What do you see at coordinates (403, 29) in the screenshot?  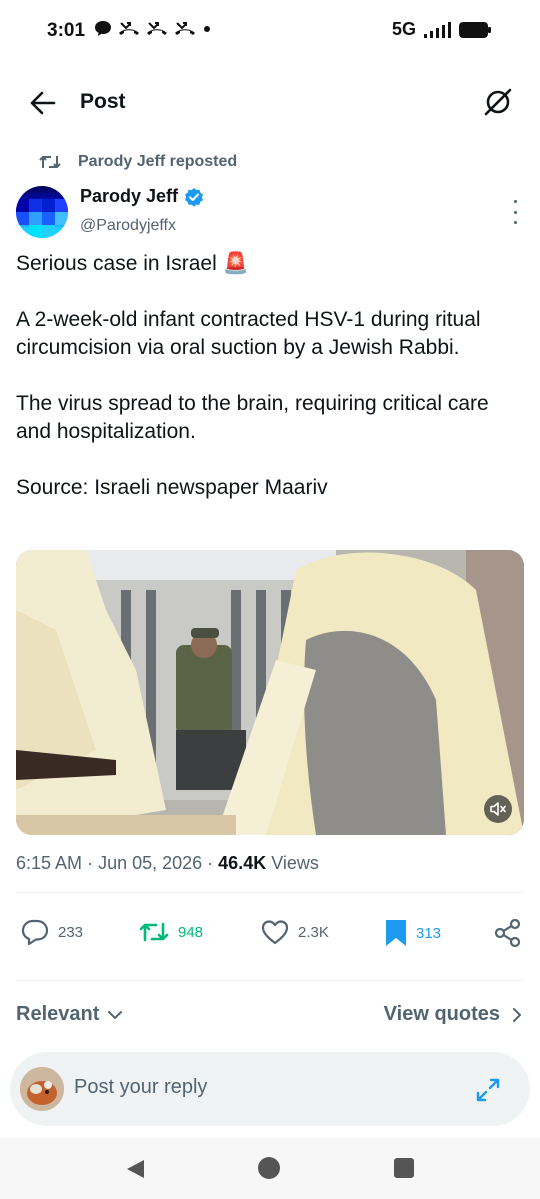 I see `network-label: 5G` at bounding box center [403, 29].